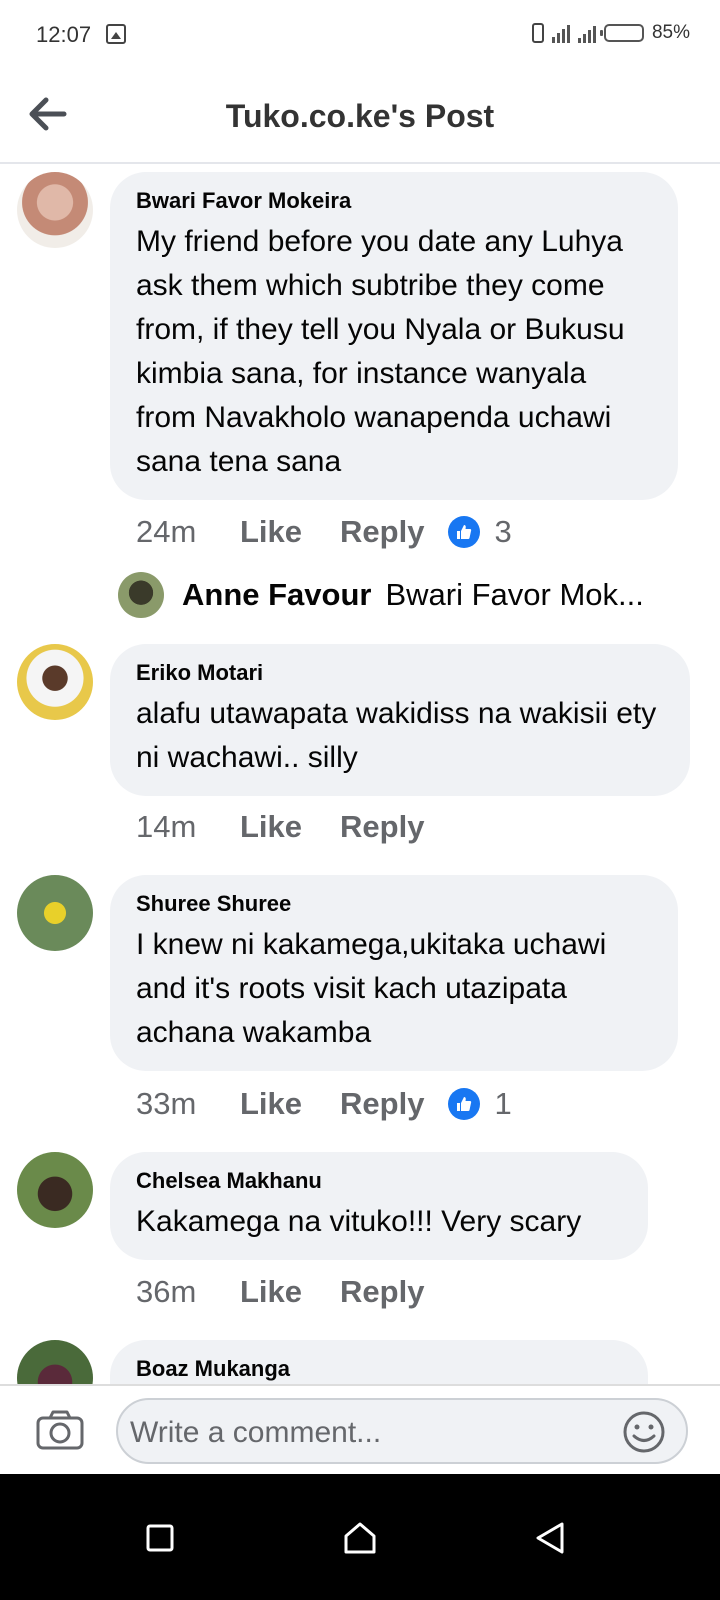 Image resolution: width=720 pixels, height=1600 pixels. What do you see at coordinates (324, 1104) in the screenshot?
I see `comment-actions: 33m Like Reply 1` at bounding box center [324, 1104].